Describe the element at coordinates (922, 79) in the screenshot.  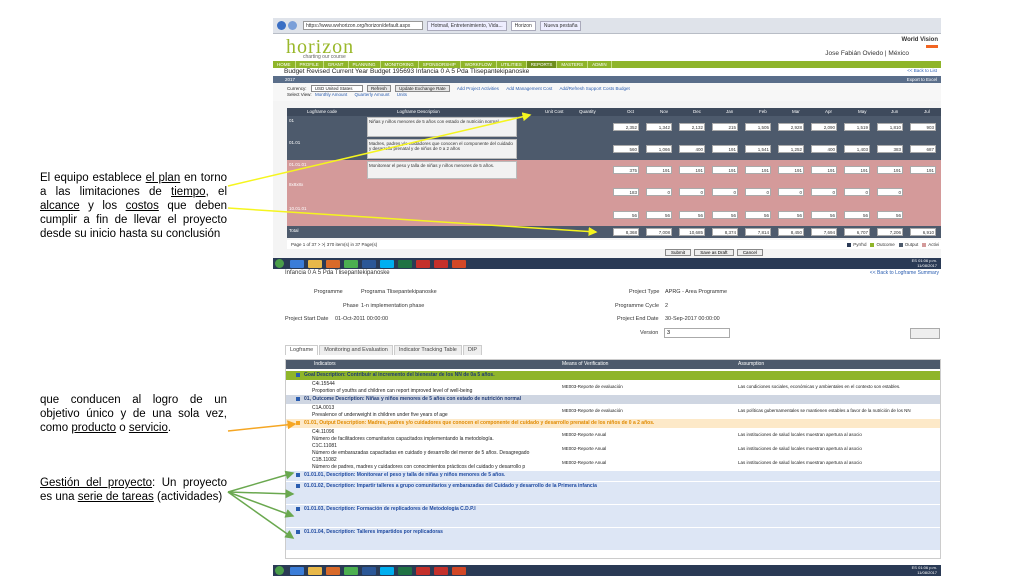
I see `export-excel-link: Export to Excel` at that location.